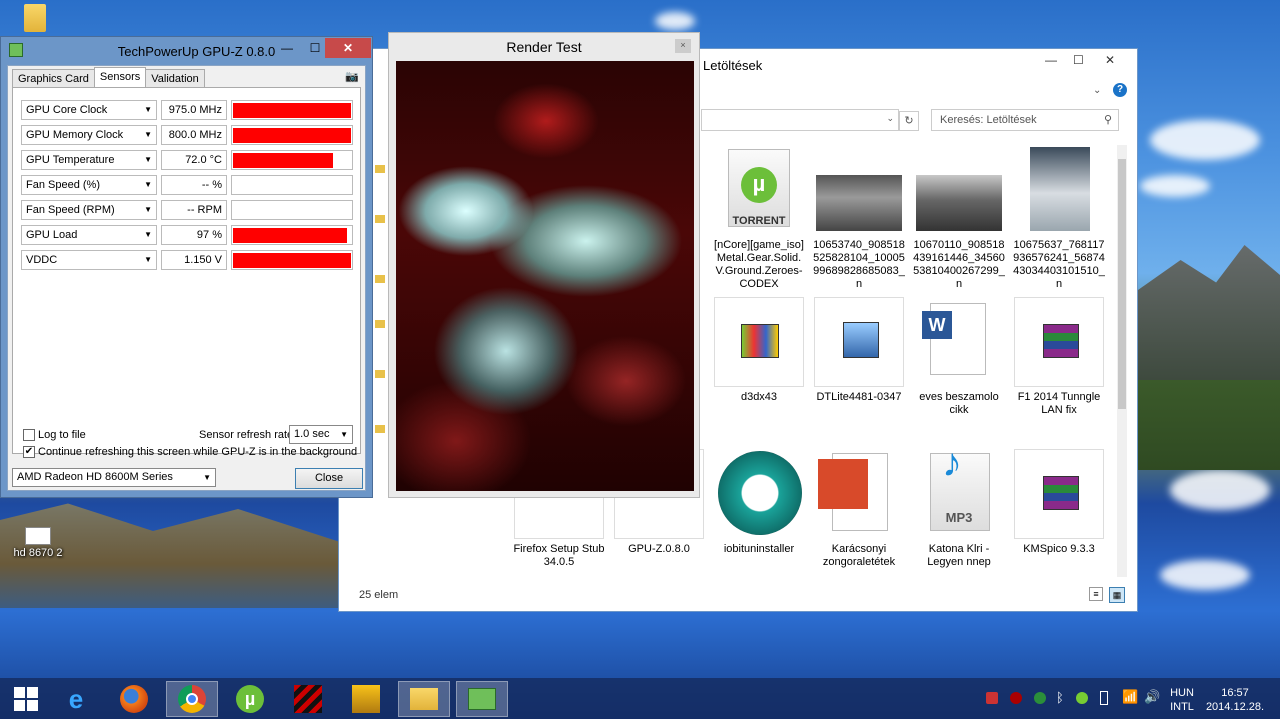 The width and height of the screenshot is (1280, 719). What do you see at coordinates (800, 120) in the screenshot?
I see `address-bar: ⌄` at bounding box center [800, 120].